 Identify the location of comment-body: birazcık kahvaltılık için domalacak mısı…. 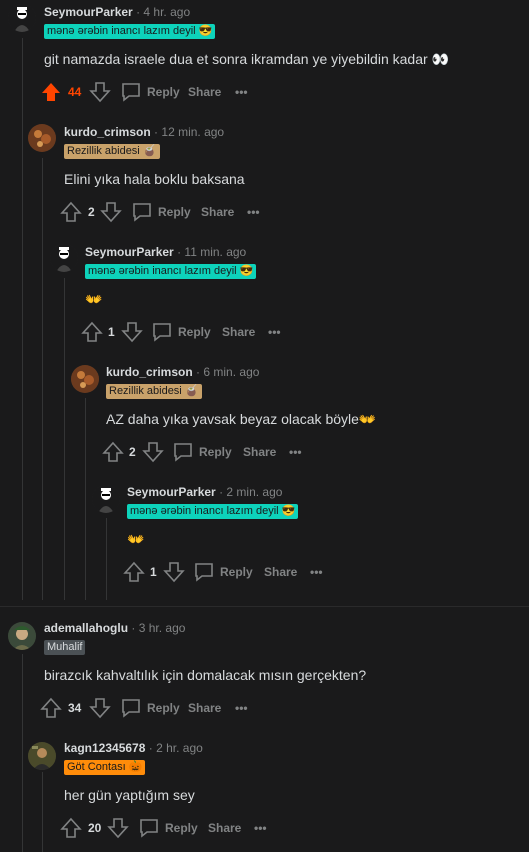
(205, 675).